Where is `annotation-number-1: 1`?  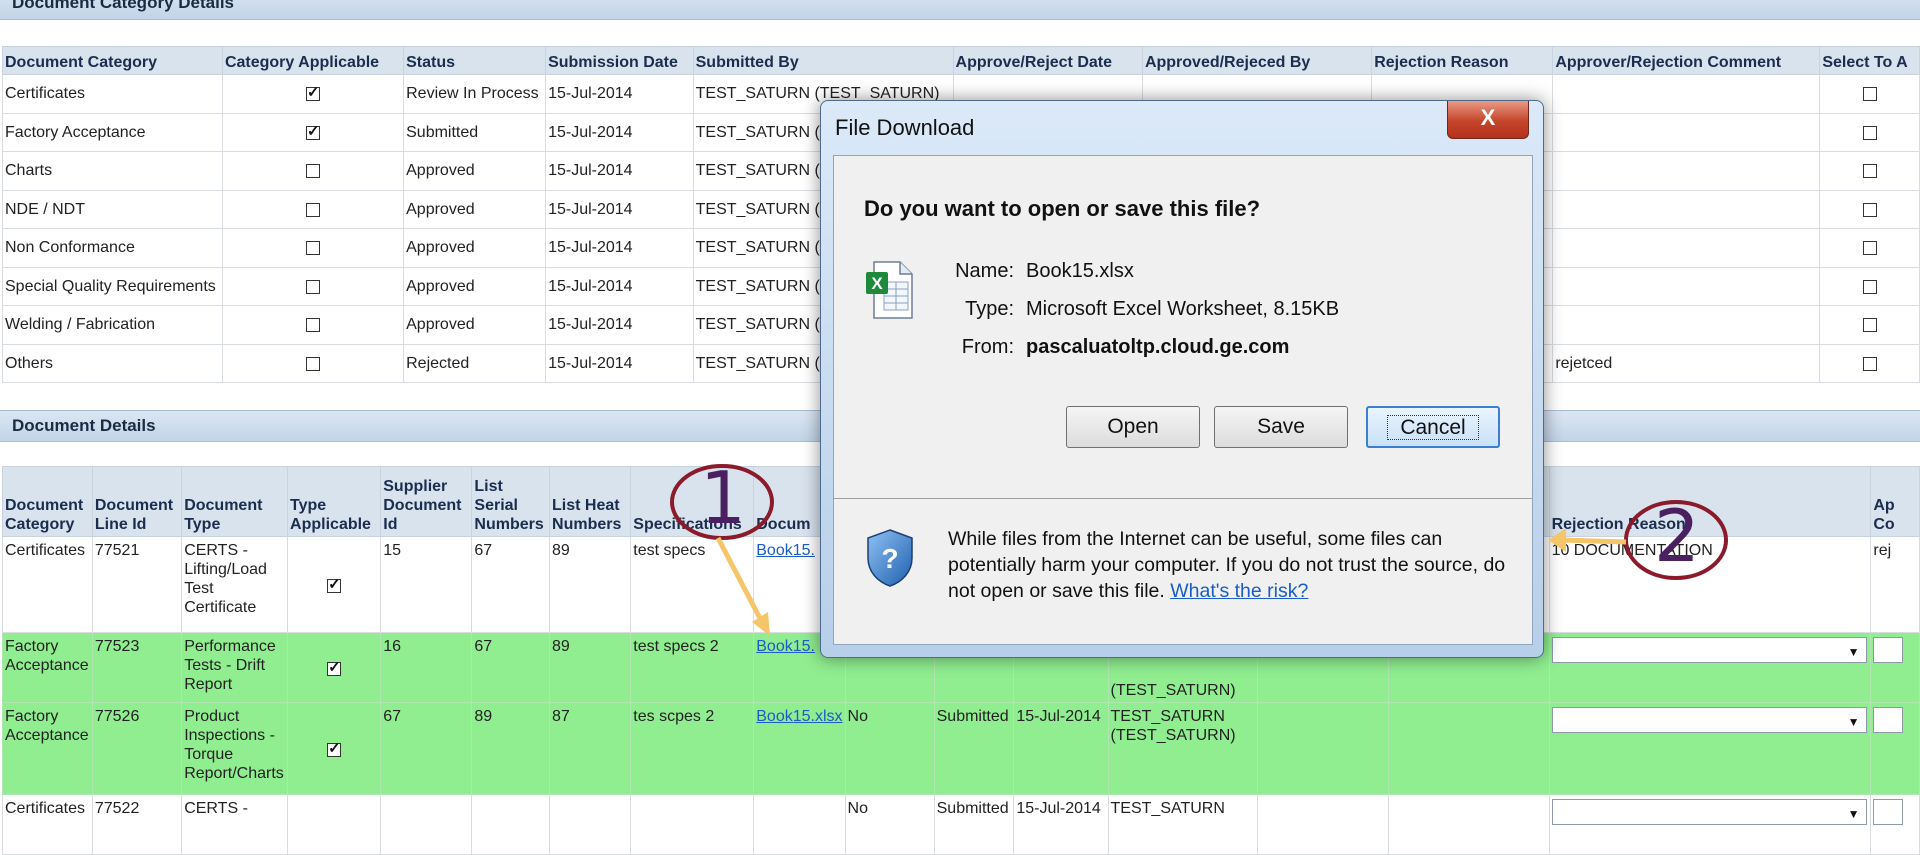 annotation-number-1: 1 is located at coordinates (723, 498).